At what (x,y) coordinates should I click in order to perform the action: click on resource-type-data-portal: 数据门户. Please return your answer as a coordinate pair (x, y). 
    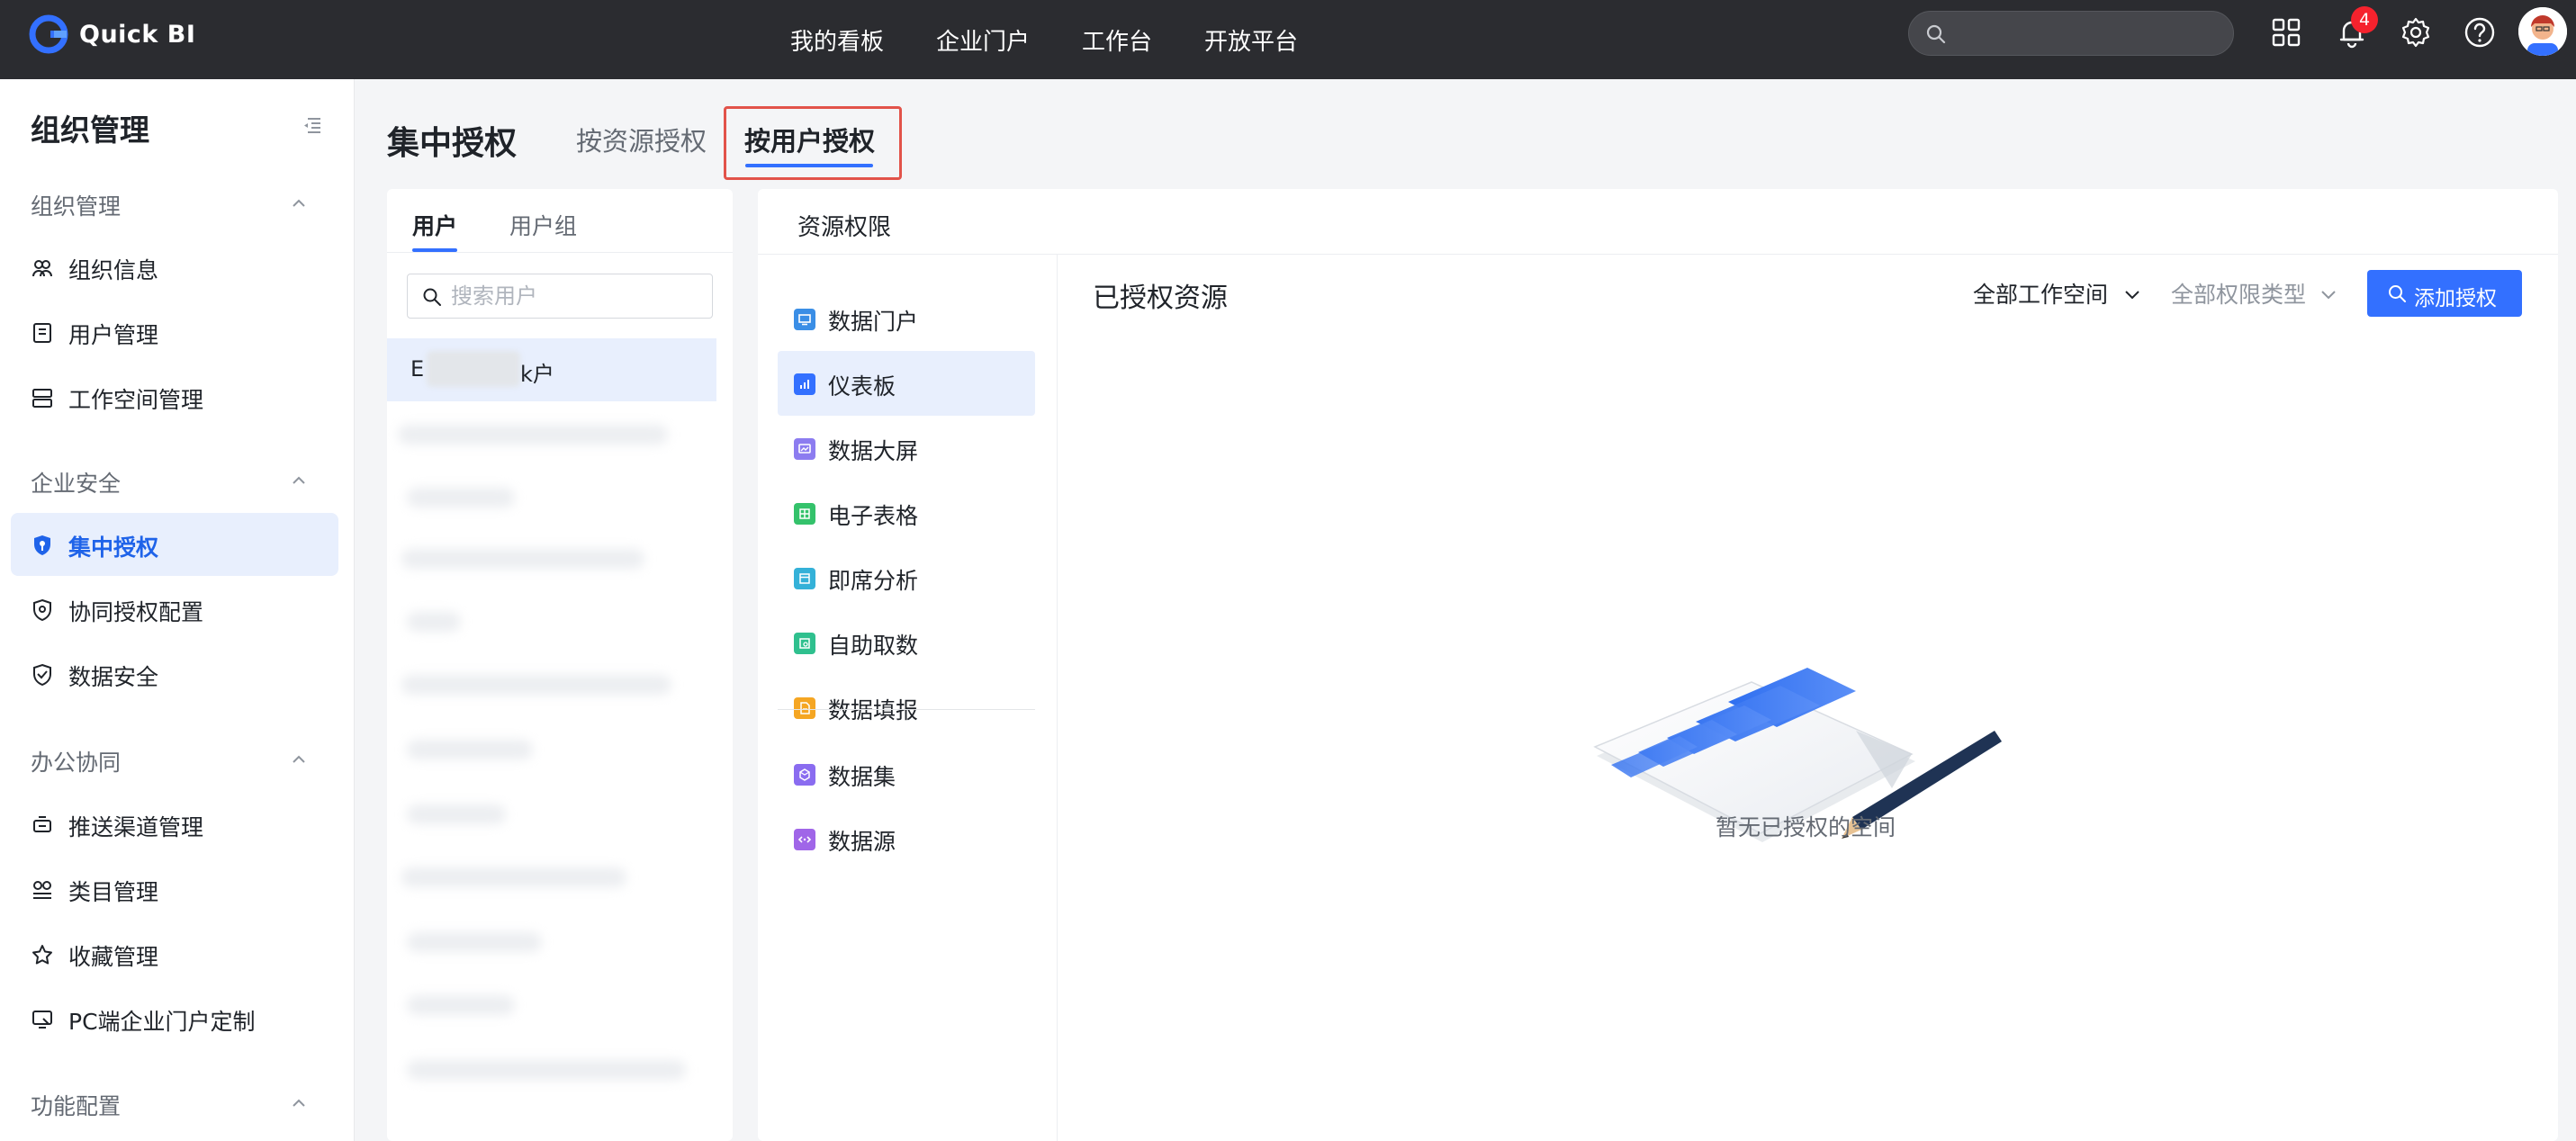
    Looking at the image, I should click on (906, 318).